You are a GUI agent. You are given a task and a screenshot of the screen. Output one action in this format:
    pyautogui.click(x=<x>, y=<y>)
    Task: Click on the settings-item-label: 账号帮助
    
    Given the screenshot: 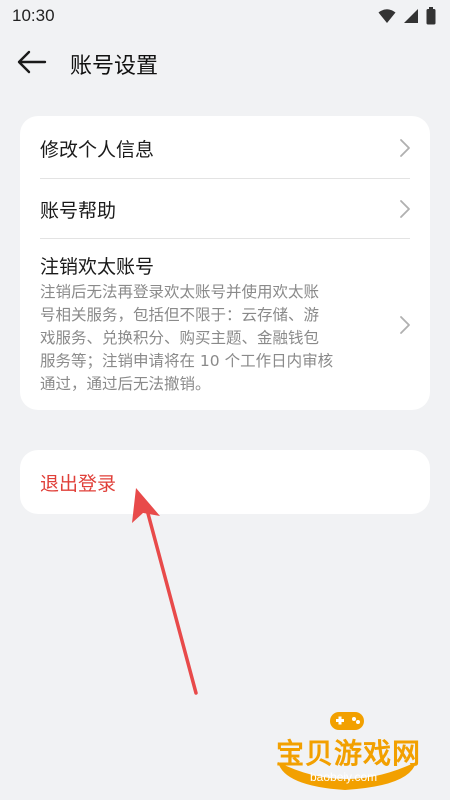 What is the action you would take?
    pyautogui.click(x=78, y=211)
    